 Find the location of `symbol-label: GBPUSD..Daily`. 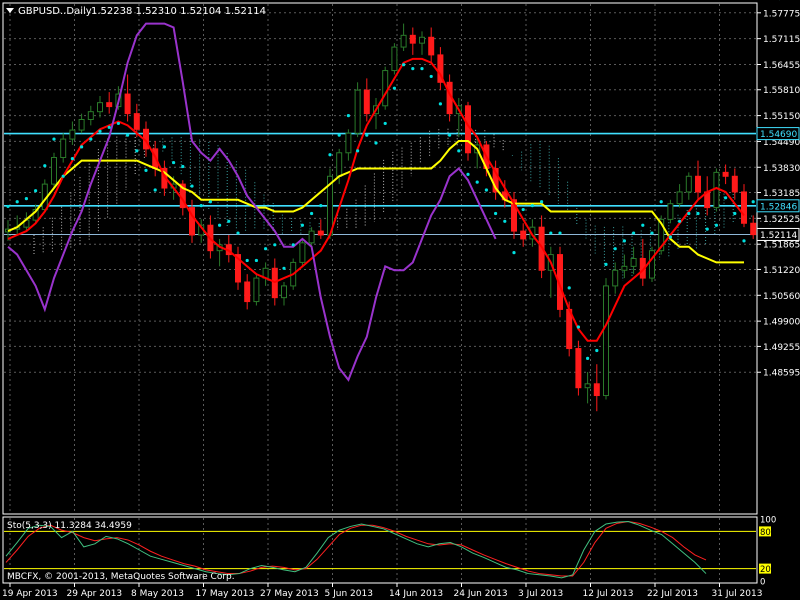

symbol-label: GBPUSD..Daily is located at coordinates (55, 11).